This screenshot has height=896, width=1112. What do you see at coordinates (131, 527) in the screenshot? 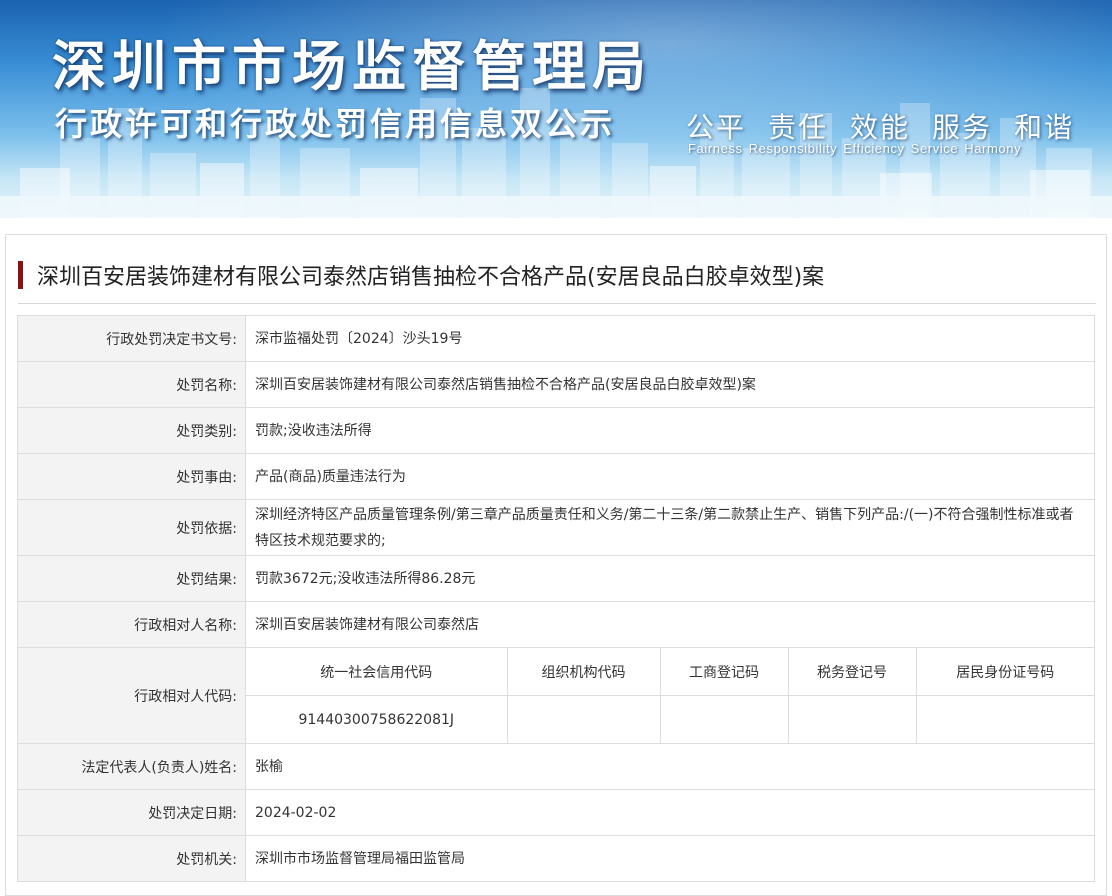
I see `field-label: 处罚依据:` at bounding box center [131, 527].